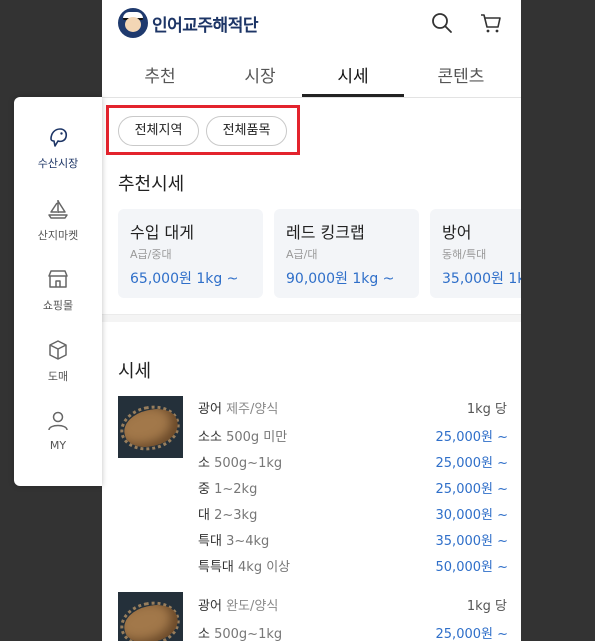 This screenshot has width=595, height=641. What do you see at coordinates (353, 95) in the screenshot?
I see `active-tab-indicator` at bounding box center [353, 95].